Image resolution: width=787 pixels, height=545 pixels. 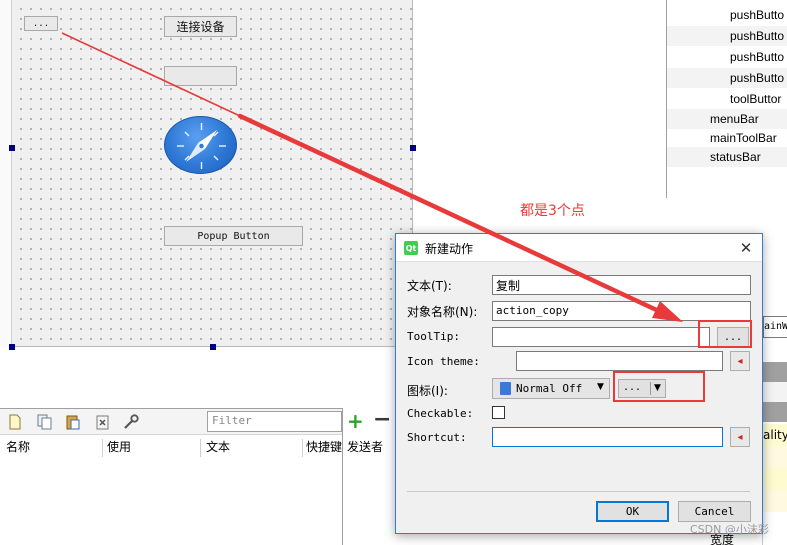 I want to click on ok-button: OK, so click(x=632, y=511).